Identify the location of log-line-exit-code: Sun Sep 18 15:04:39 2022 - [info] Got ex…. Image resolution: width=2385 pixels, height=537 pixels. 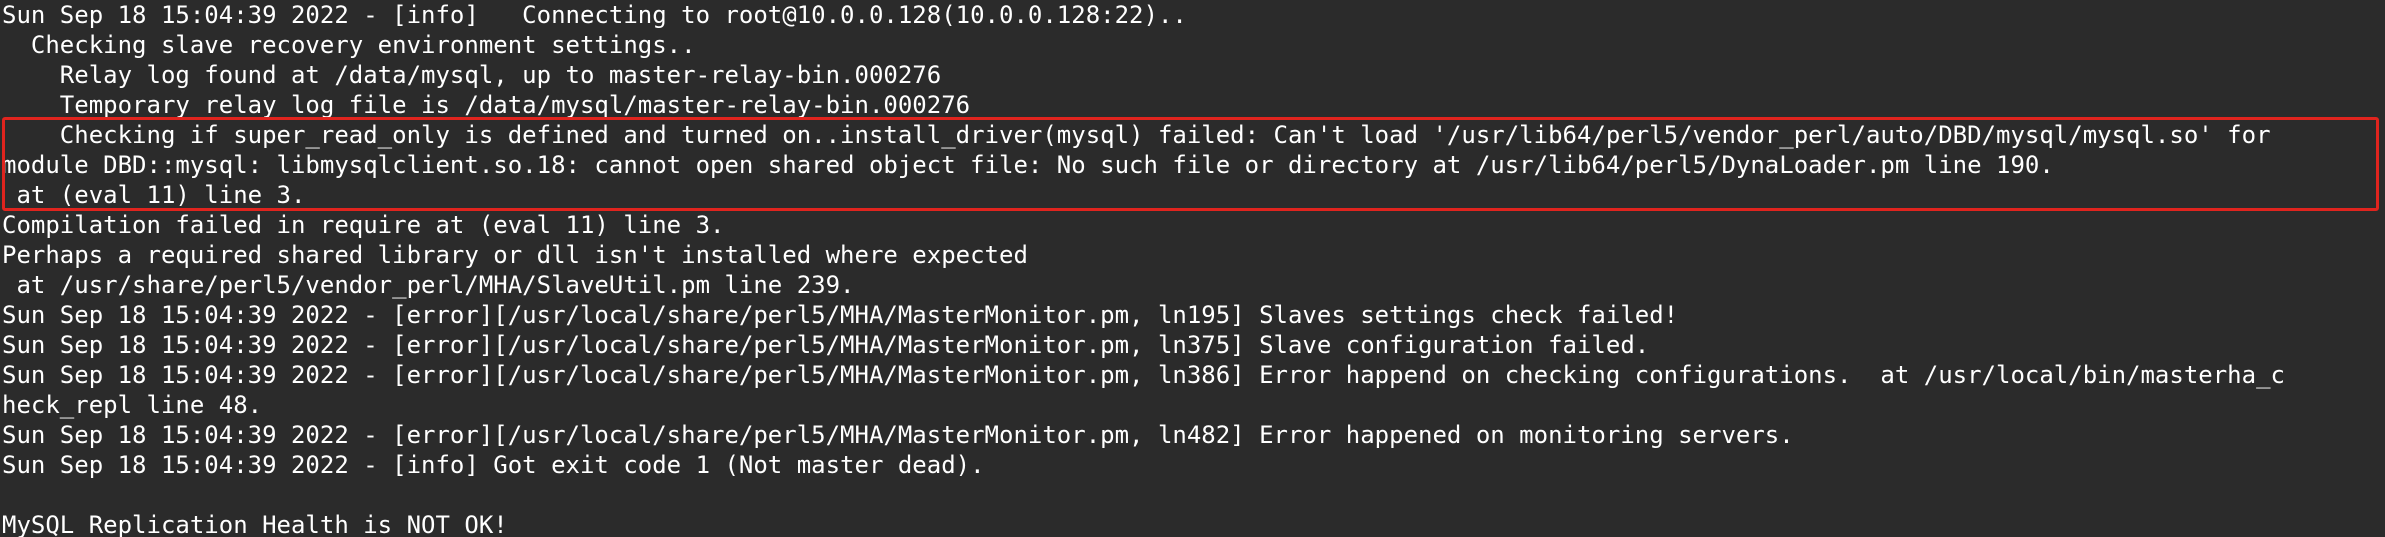
(493, 465).